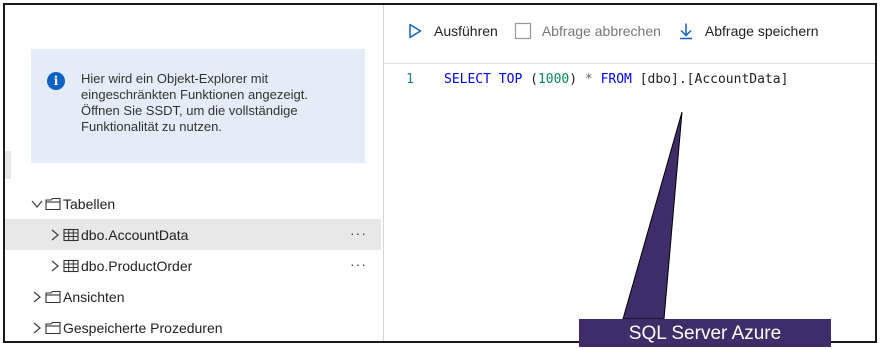 The width and height of the screenshot is (883, 349). What do you see at coordinates (534, 79) in the screenshot?
I see `paren-open: (` at bounding box center [534, 79].